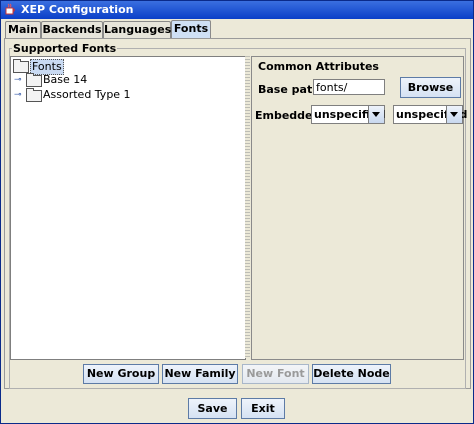 The image size is (474, 424). What do you see at coordinates (65, 79) in the screenshot?
I see `tree-node-label: Base 14` at bounding box center [65, 79].